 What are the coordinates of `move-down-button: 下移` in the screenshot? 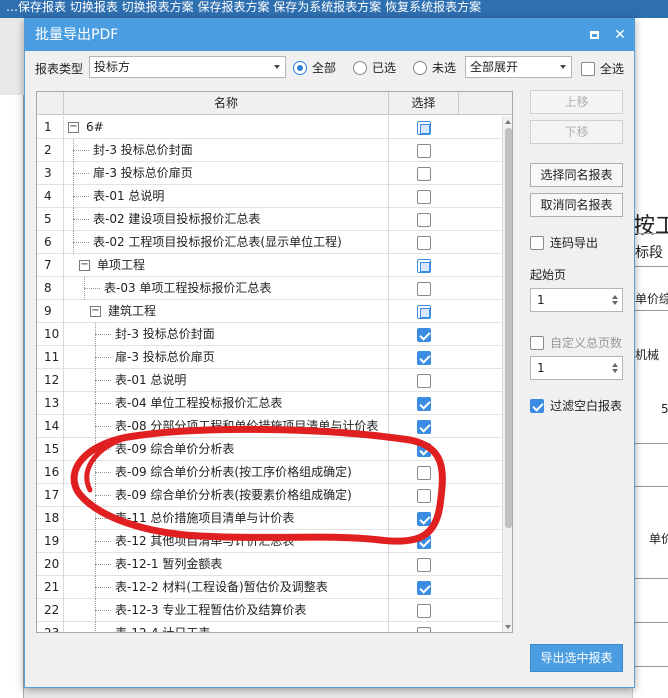 It's located at (576, 132).